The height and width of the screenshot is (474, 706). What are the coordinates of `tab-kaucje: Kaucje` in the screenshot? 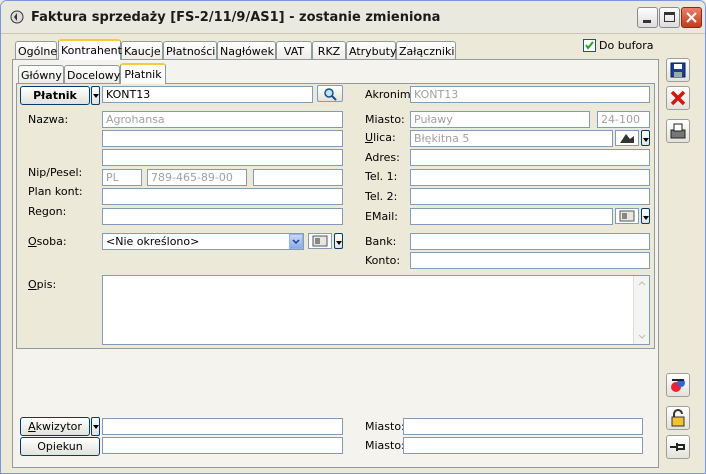 It's located at (142, 50).